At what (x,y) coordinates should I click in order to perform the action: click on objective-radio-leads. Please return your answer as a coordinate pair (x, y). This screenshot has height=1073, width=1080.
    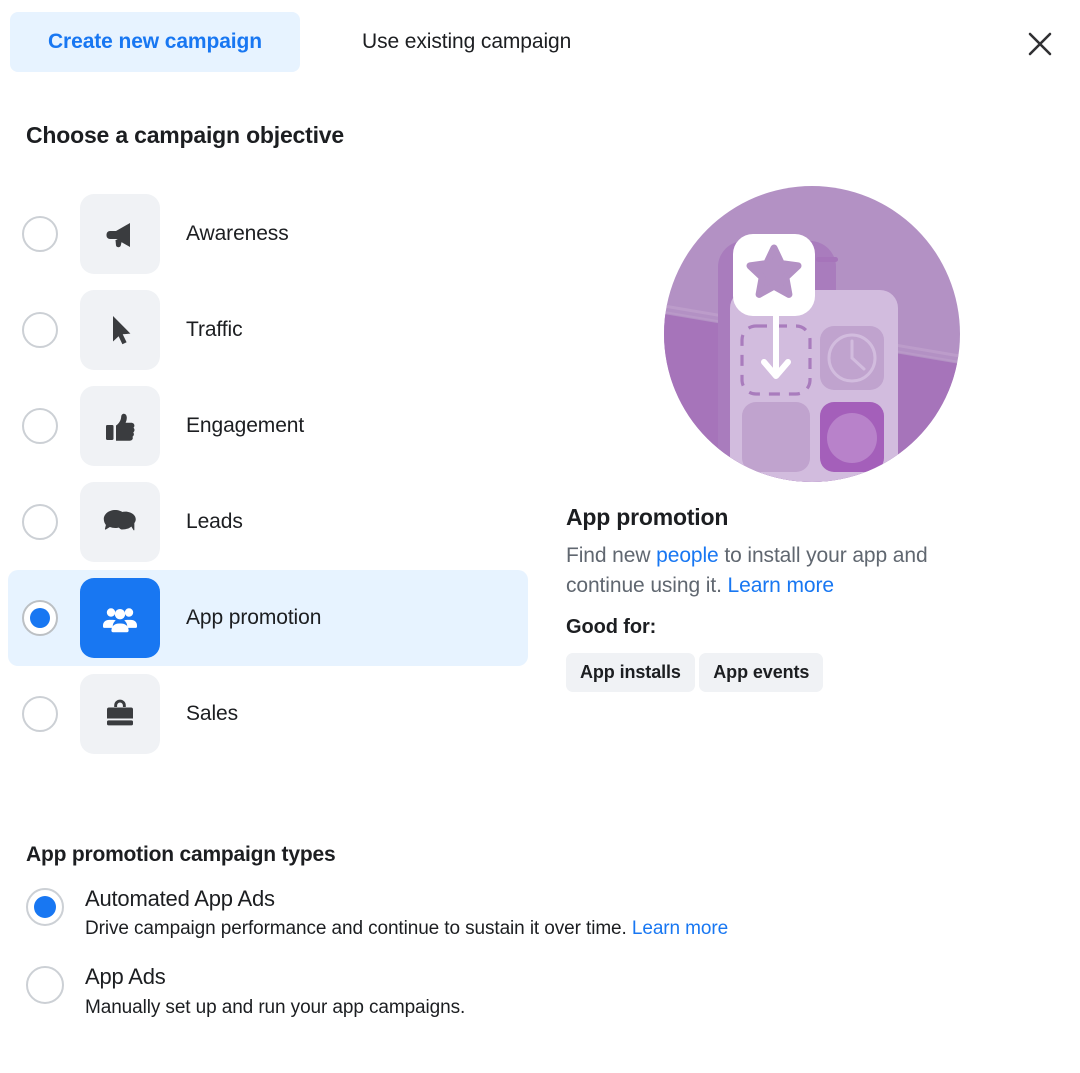
    Looking at the image, I should click on (40, 522).